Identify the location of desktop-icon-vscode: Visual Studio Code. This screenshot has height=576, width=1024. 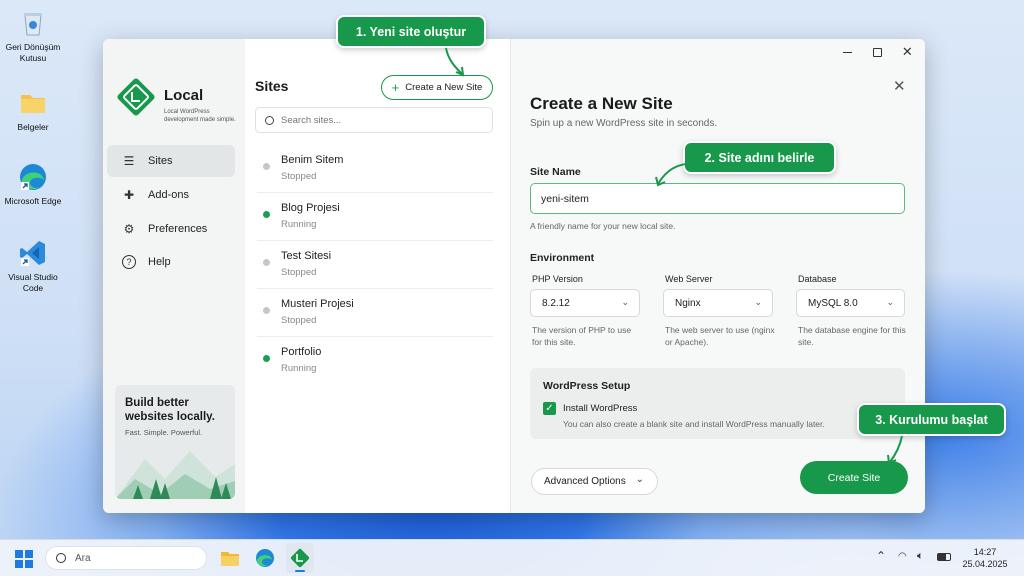
(33, 266).